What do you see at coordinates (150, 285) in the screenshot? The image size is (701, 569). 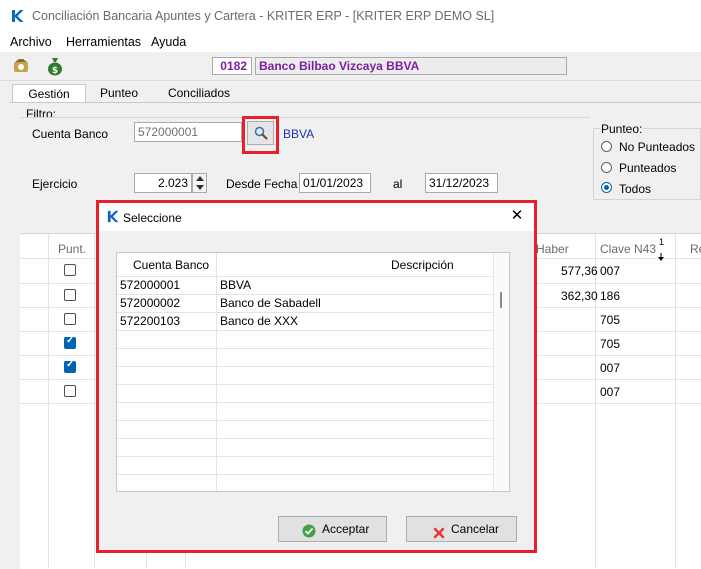 I see `account-row-cuenta: 572000001` at bounding box center [150, 285].